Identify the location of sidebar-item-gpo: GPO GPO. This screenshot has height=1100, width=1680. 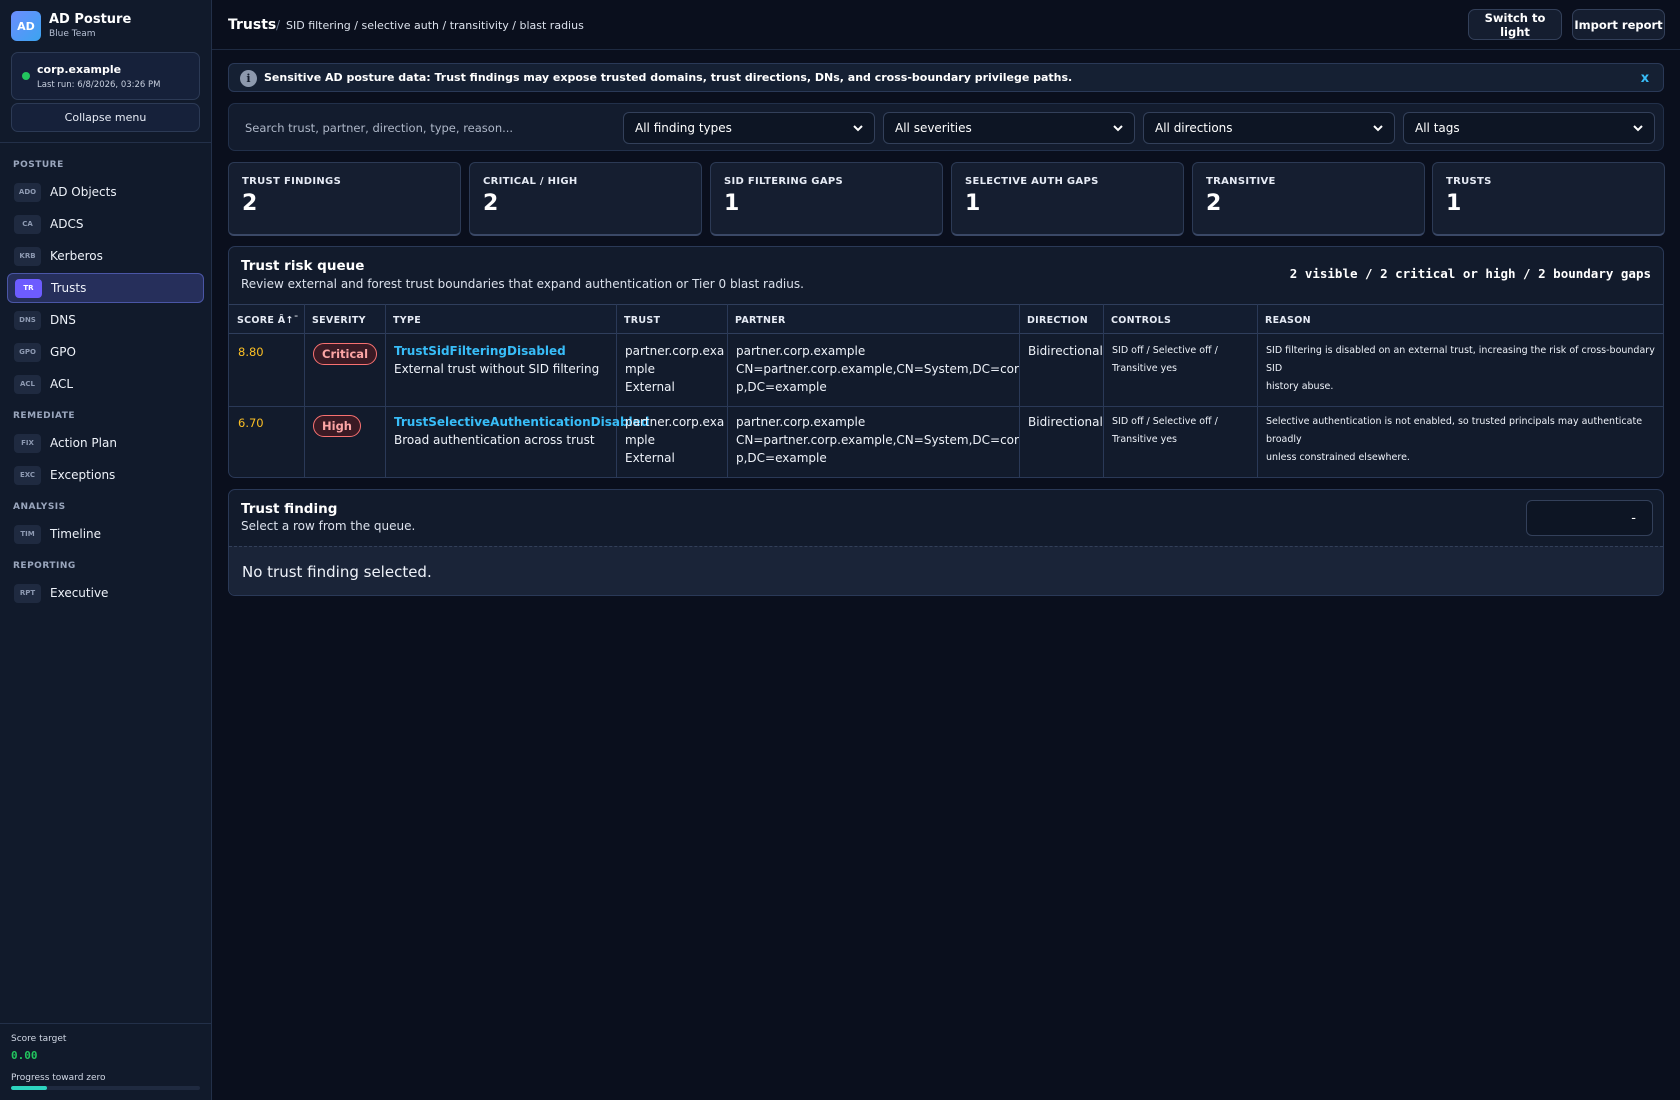
(105, 352).